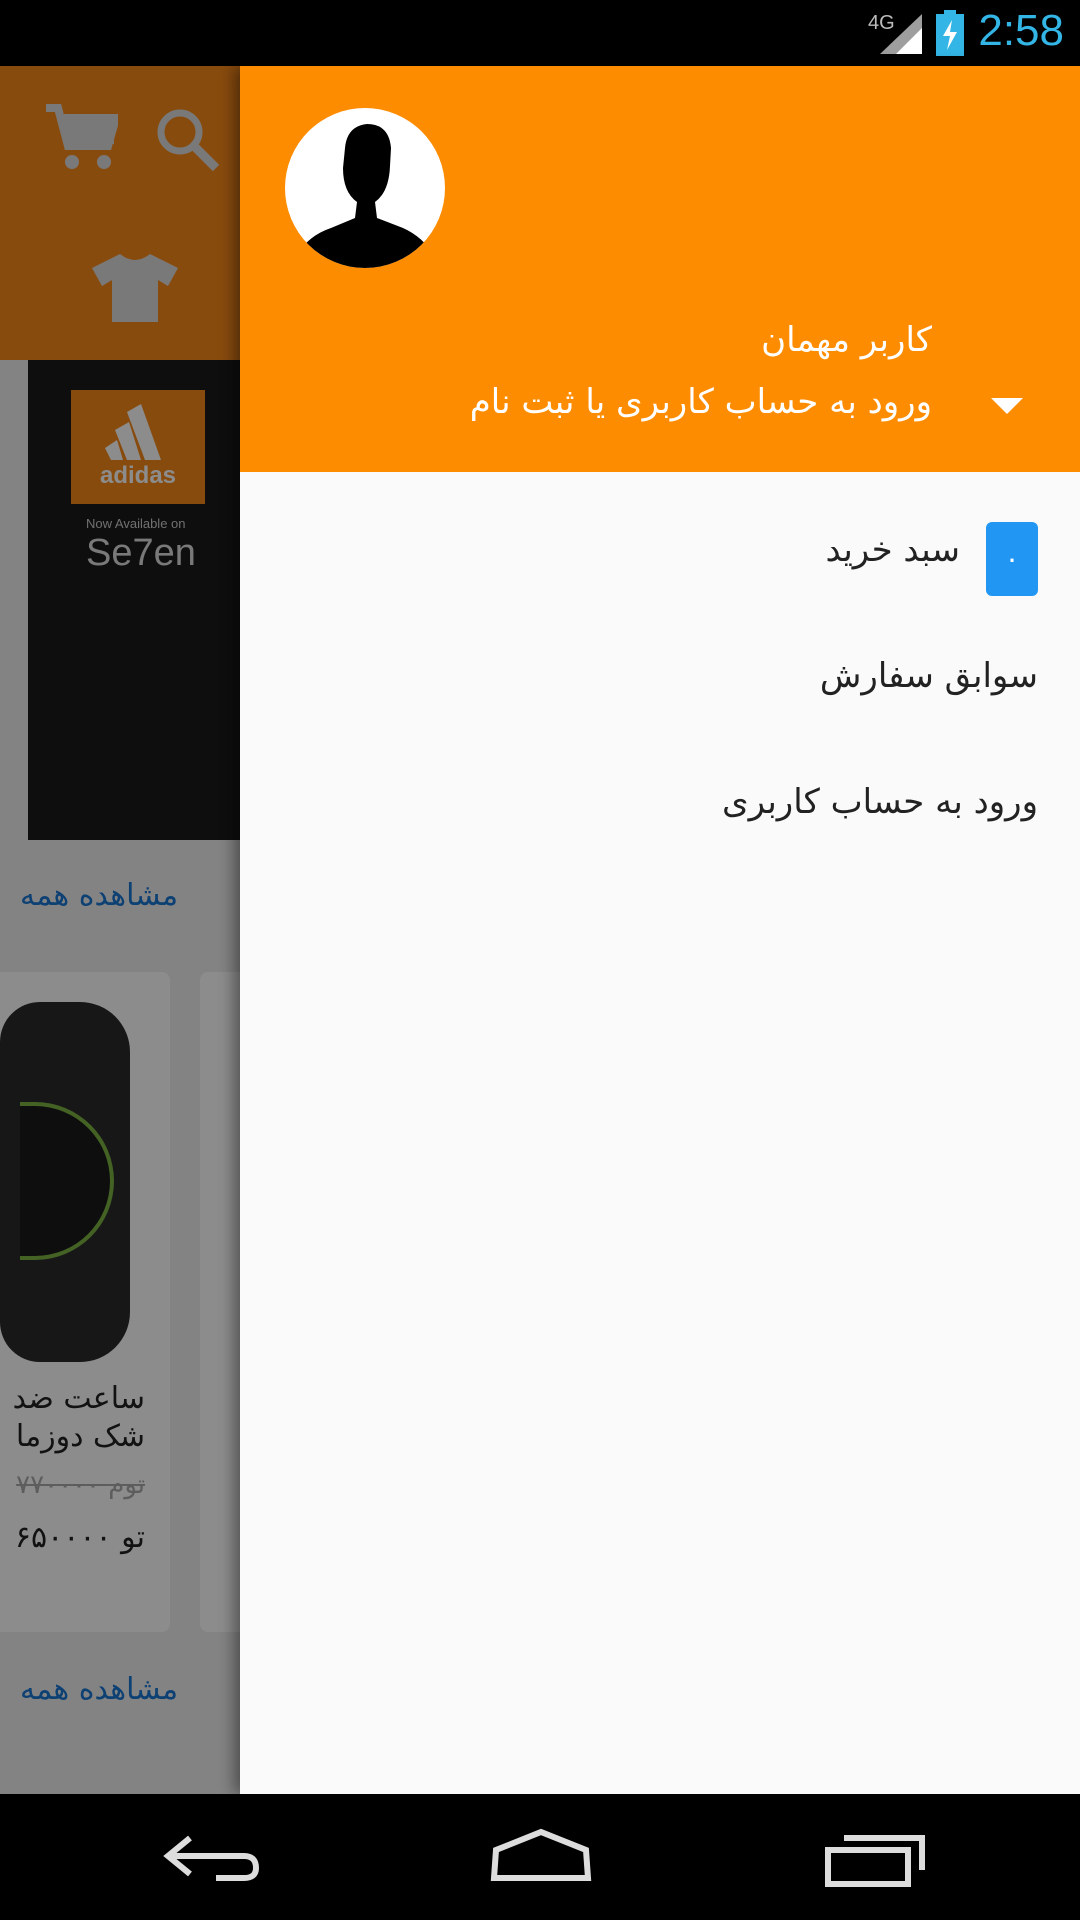 The width and height of the screenshot is (1080, 1920). I want to click on signal-icon, so click(901, 34).